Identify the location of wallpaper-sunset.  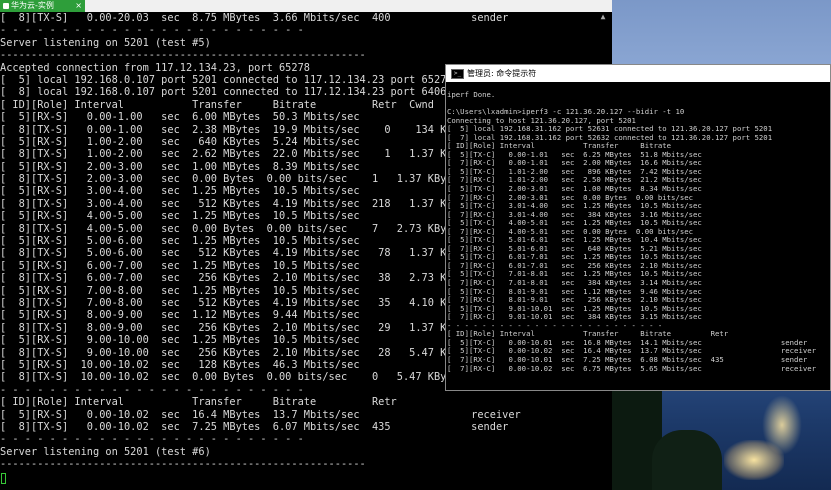
(754, 460).